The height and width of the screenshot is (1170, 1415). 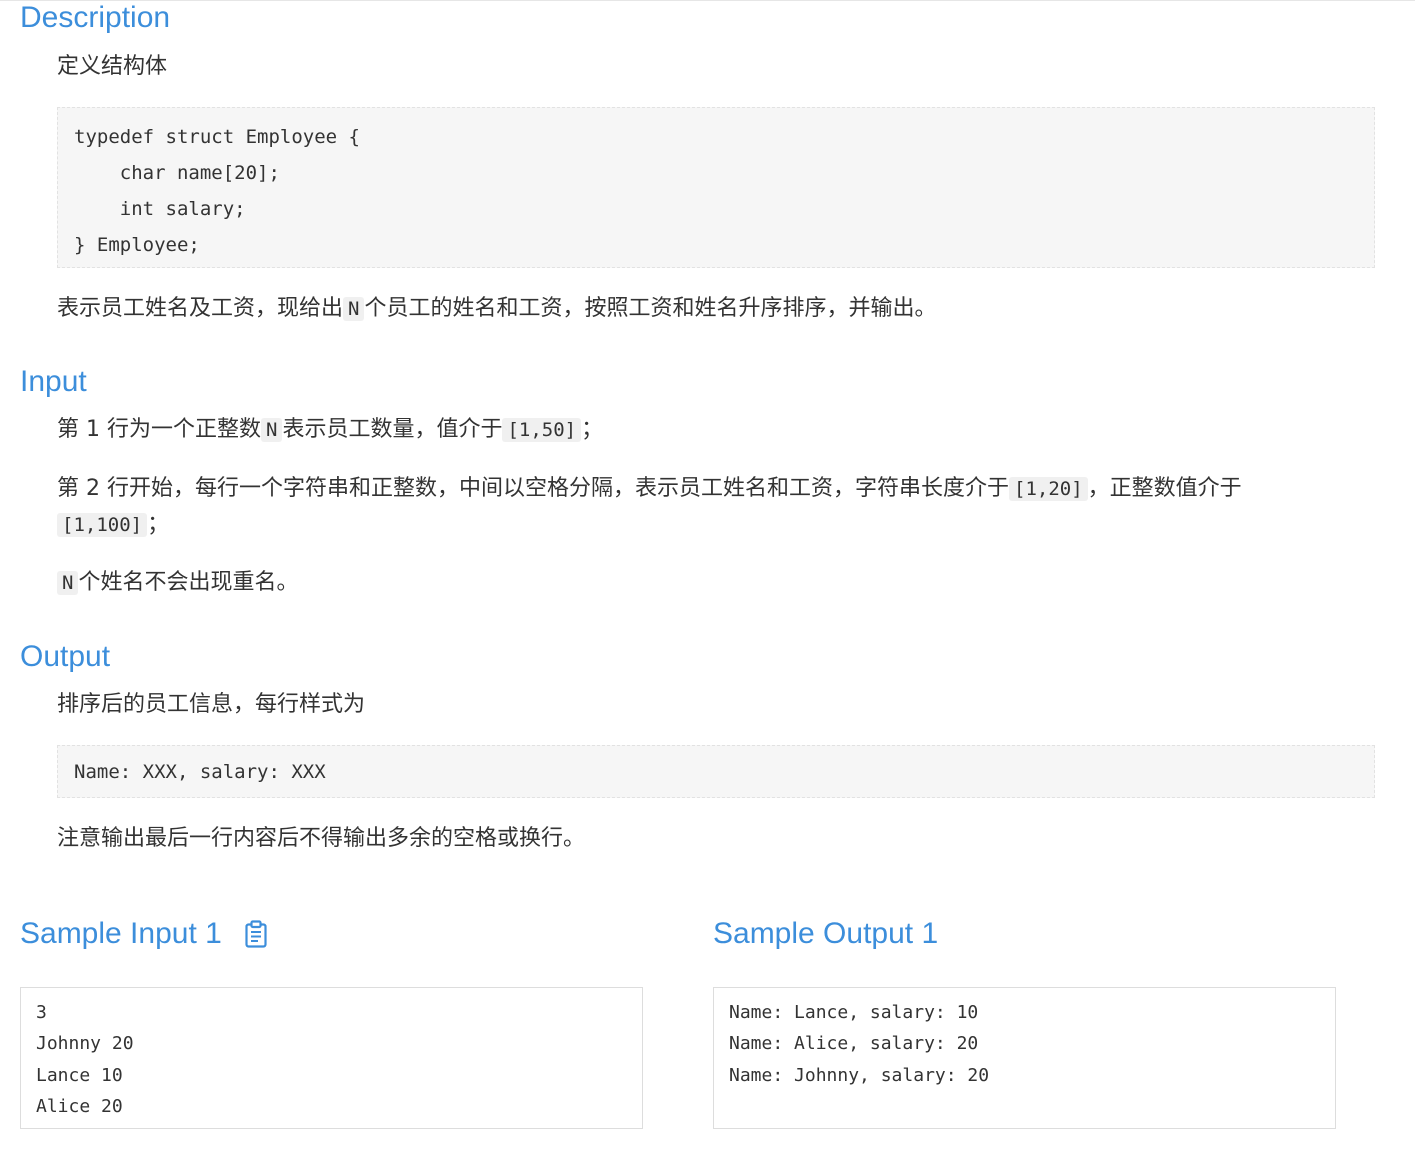 I want to click on sample-input-line: Lance 10, so click(x=79, y=1075).